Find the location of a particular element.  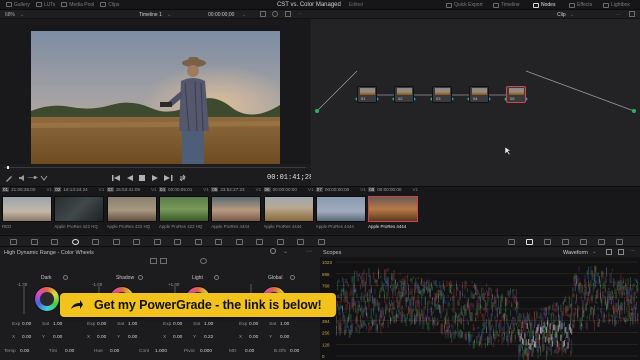

tracker-icon is located at coordinates (218, 242).